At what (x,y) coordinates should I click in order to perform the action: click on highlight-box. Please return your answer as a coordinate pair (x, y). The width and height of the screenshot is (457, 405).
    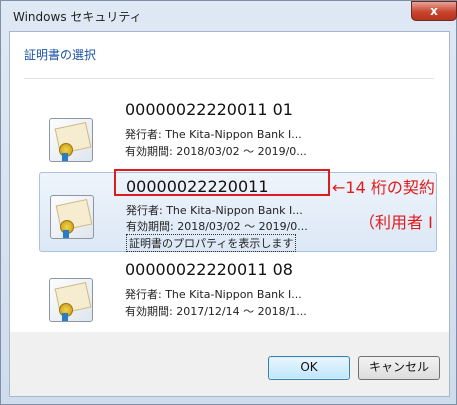
    Looking at the image, I should click on (222, 182).